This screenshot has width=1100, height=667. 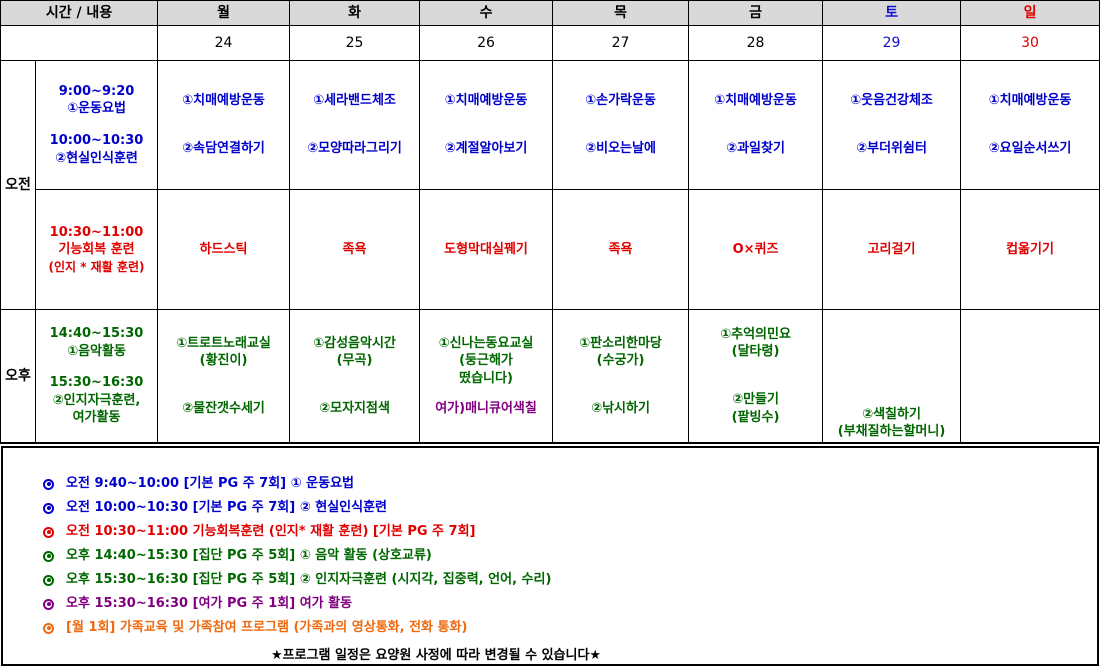 What do you see at coordinates (355, 125) in the screenshot?
I see `am-cell-tue: ①세라밴드체조 ②모양따라그리기` at bounding box center [355, 125].